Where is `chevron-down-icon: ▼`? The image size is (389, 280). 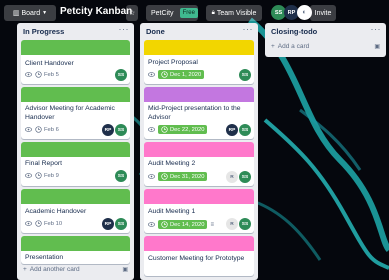
chevron-down-icon: ▼ is located at coordinates (45, 13).